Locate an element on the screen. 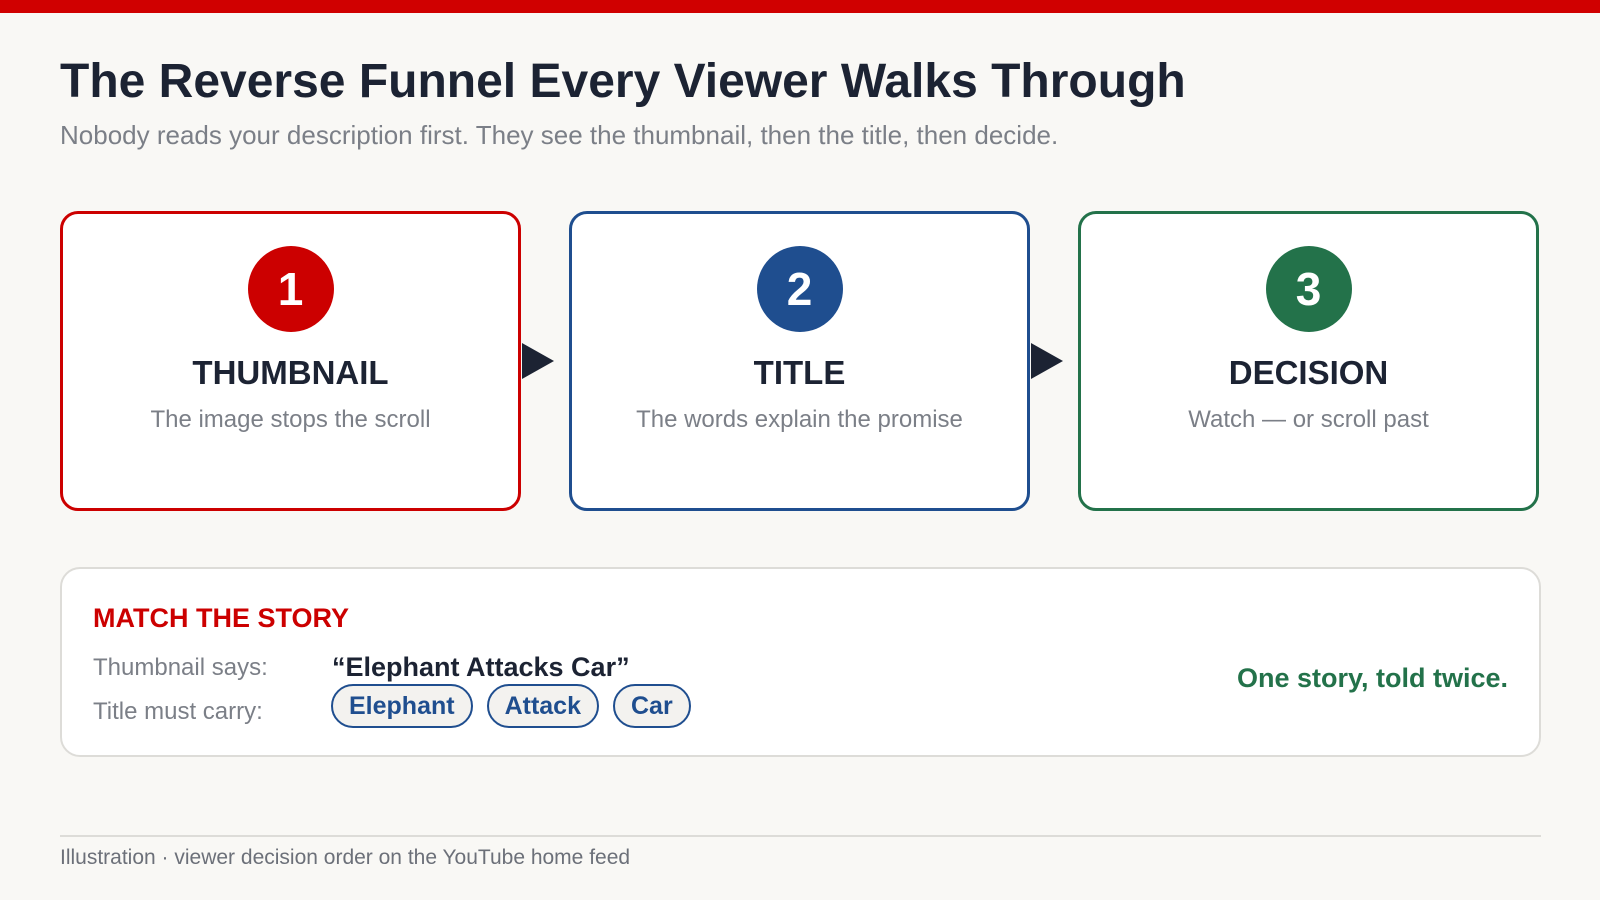  step-label: DECISION is located at coordinates (1308, 372).